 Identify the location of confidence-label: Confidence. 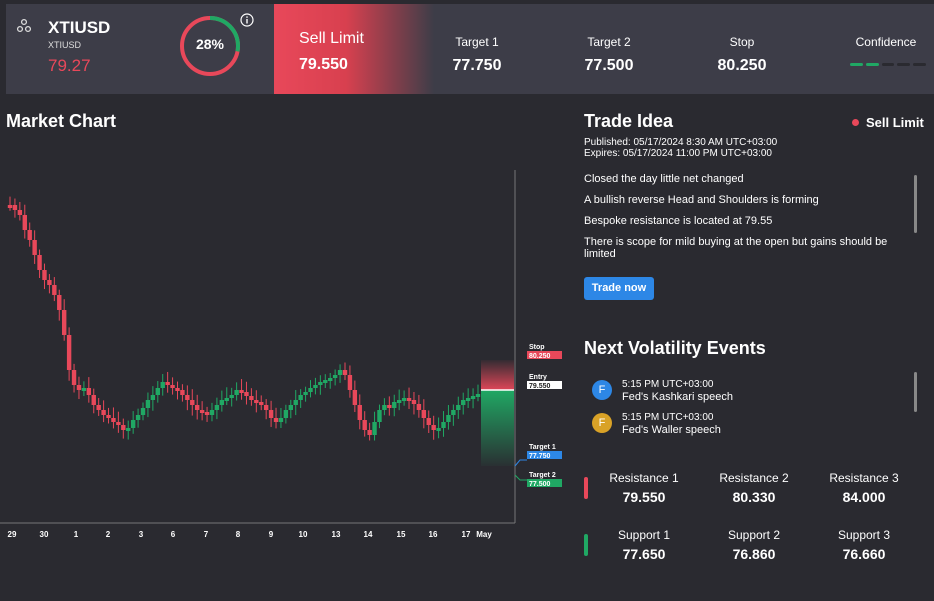
(886, 42).